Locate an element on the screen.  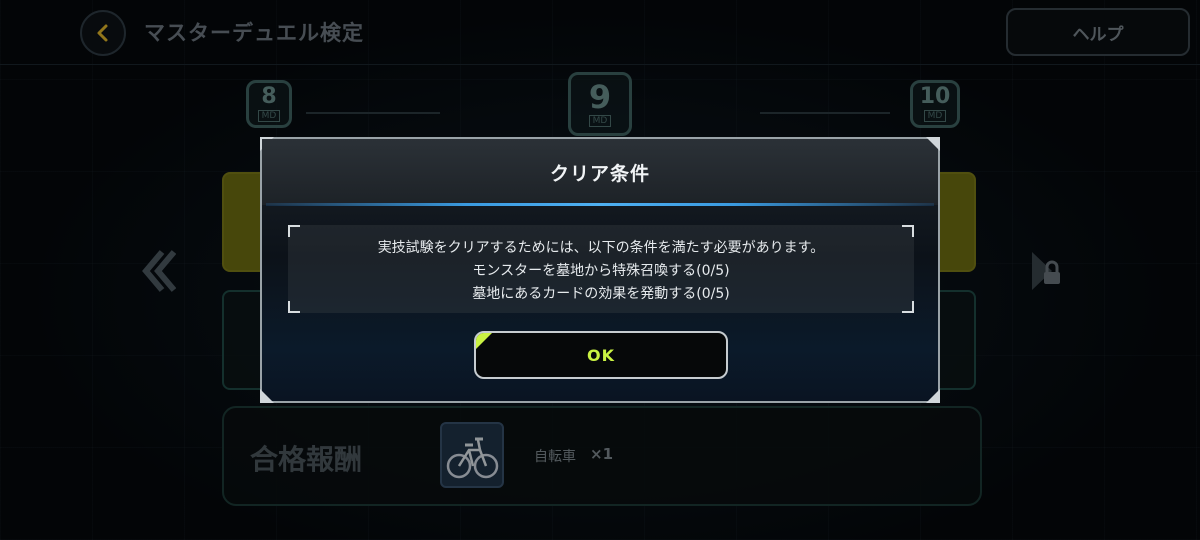
dialog-header: クリア条件 is located at coordinates (600, 172).